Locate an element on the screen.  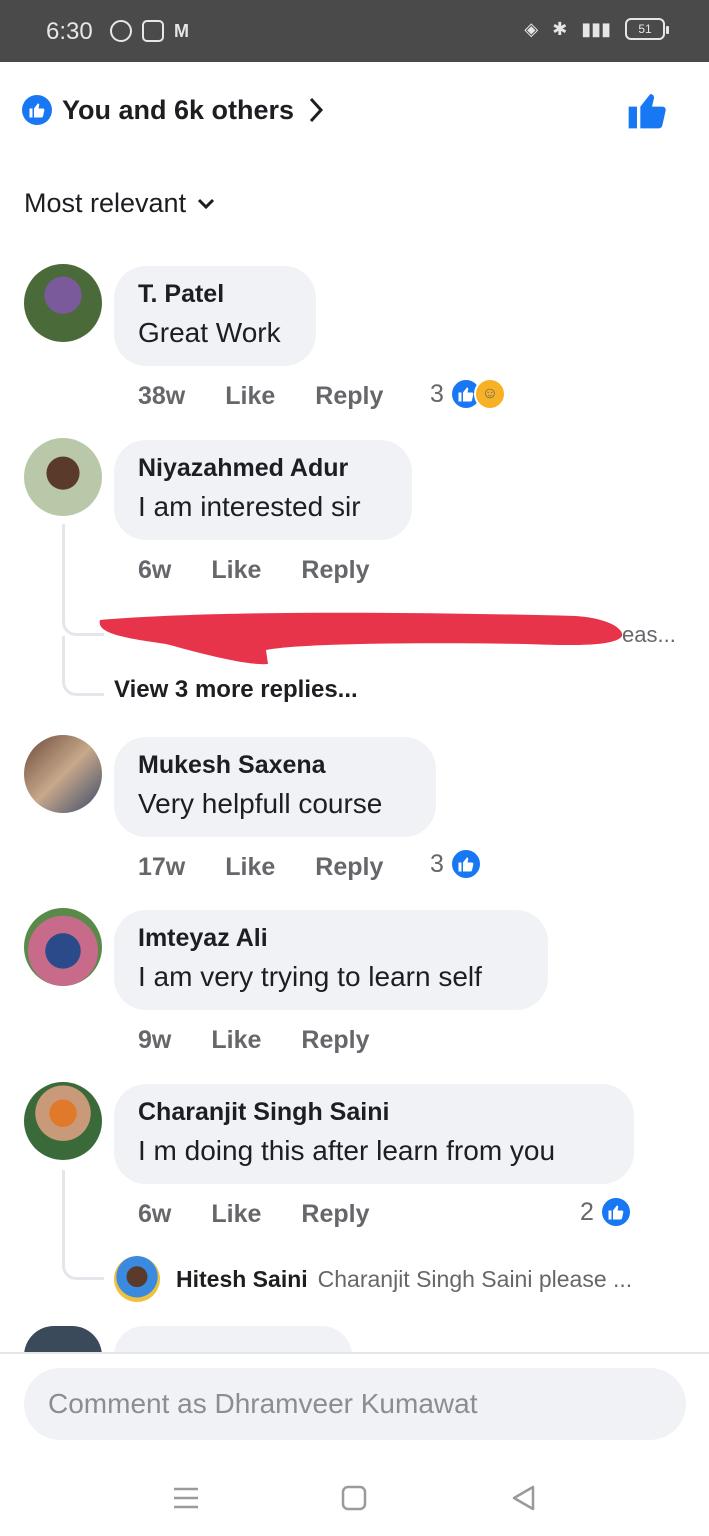
comment-time: 17w is located at coordinates (162, 867).